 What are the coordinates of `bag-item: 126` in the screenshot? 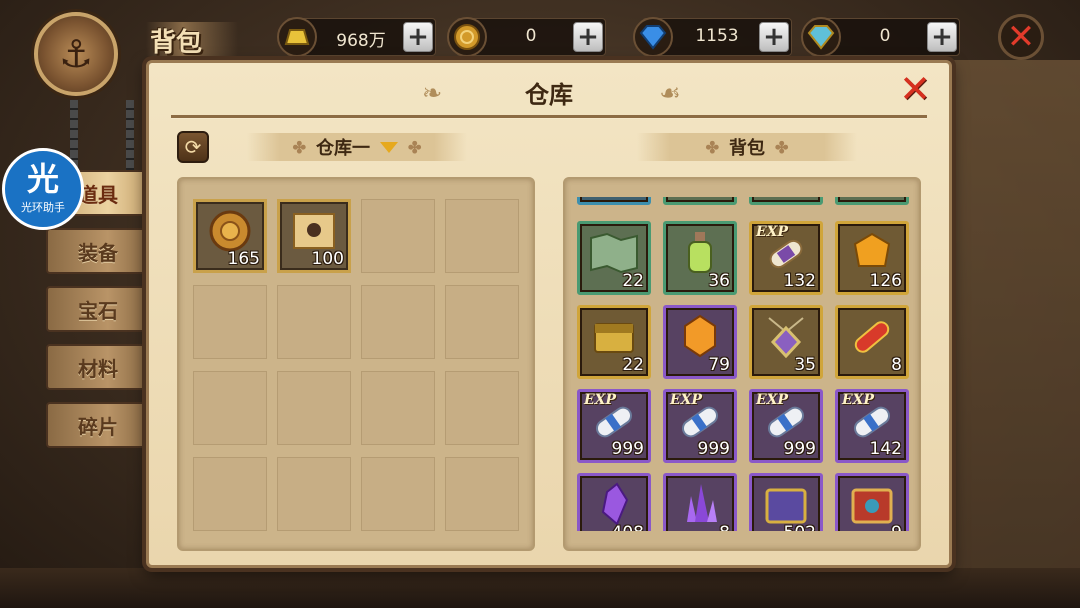 It's located at (872, 258).